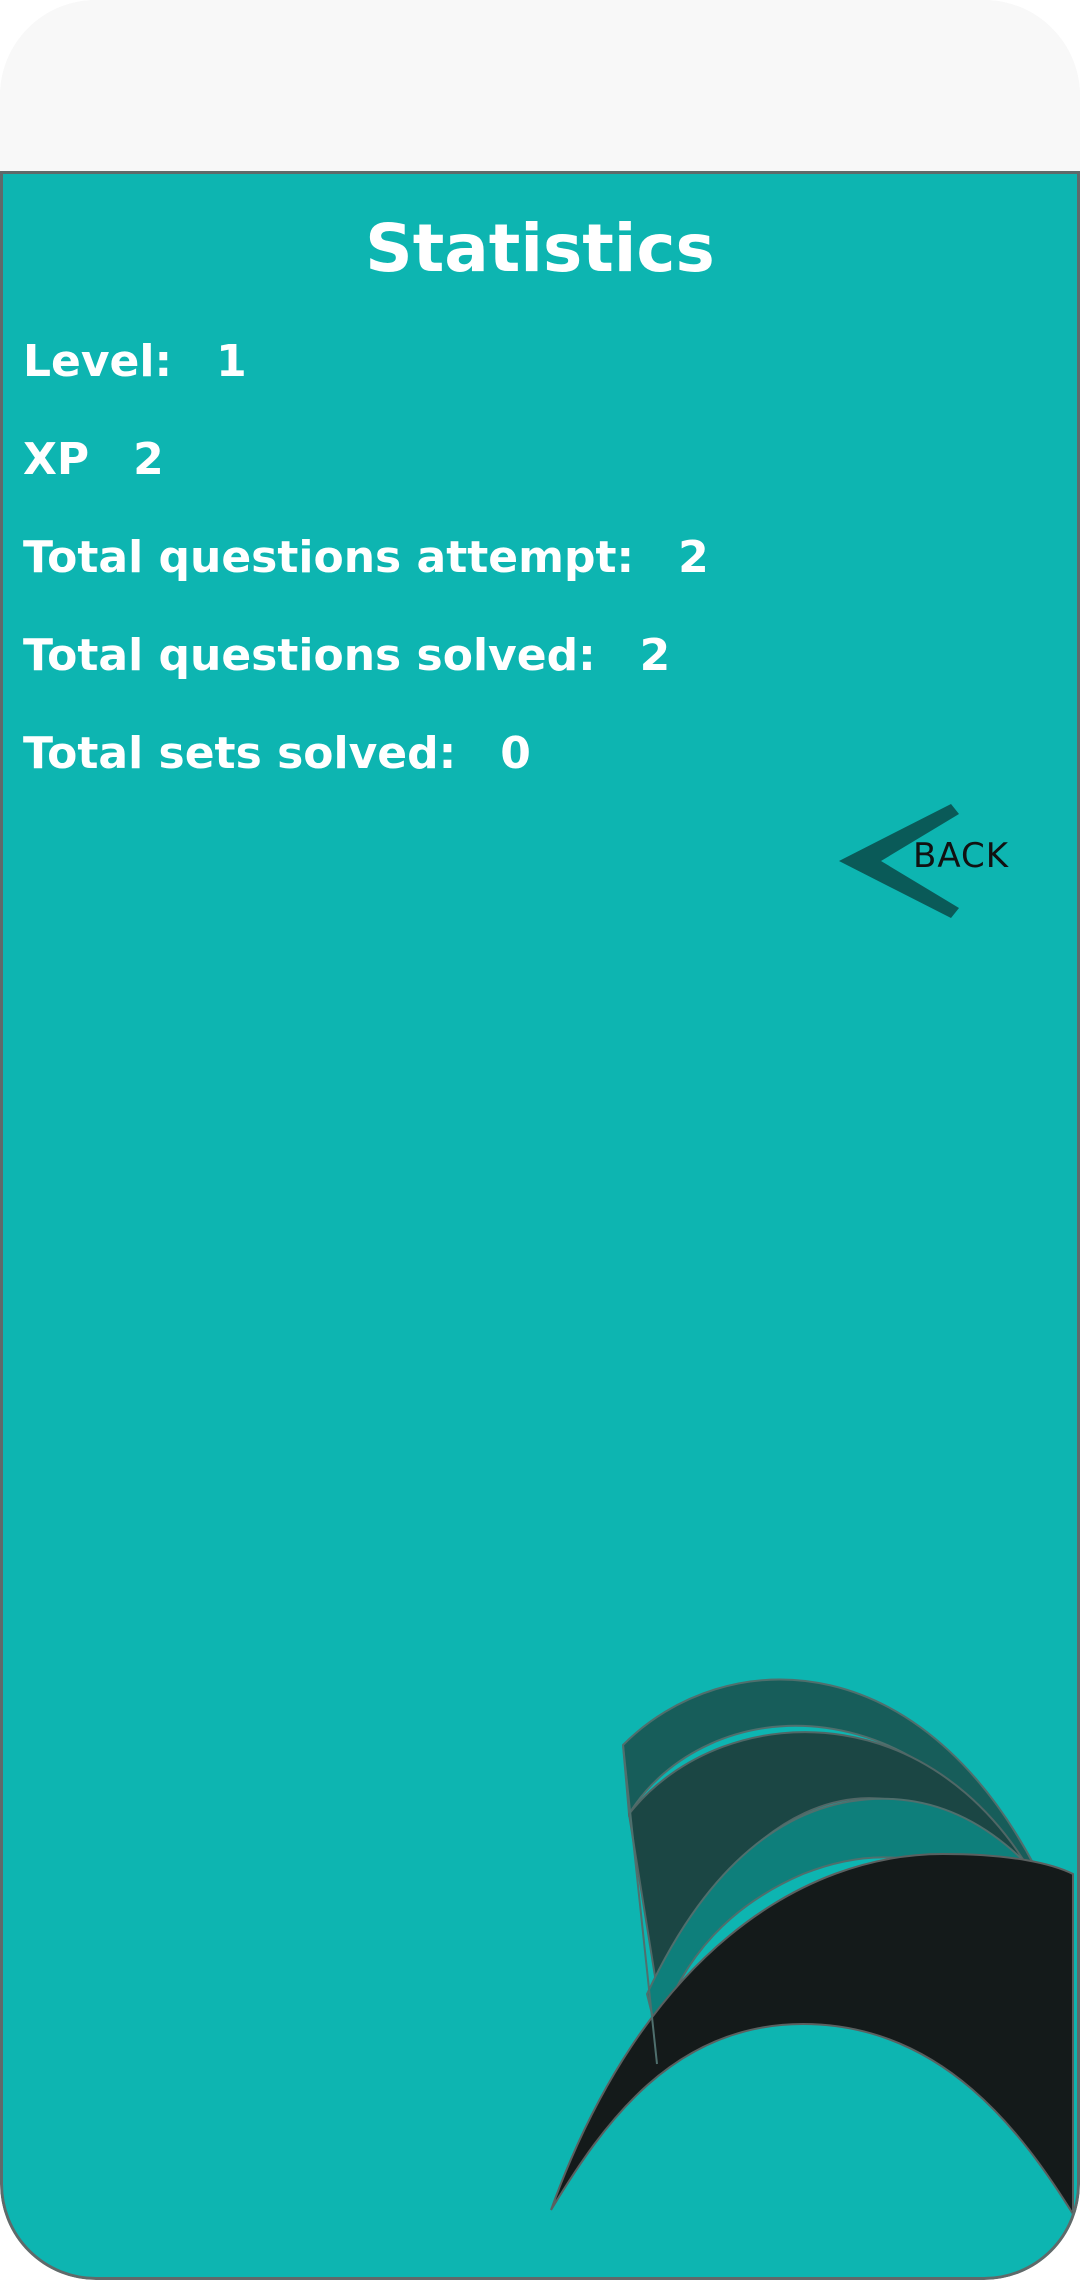  What do you see at coordinates (812, 1948) in the screenshot?
I see `decorative-arcs-graphic` at bounding box center [812, 1948].